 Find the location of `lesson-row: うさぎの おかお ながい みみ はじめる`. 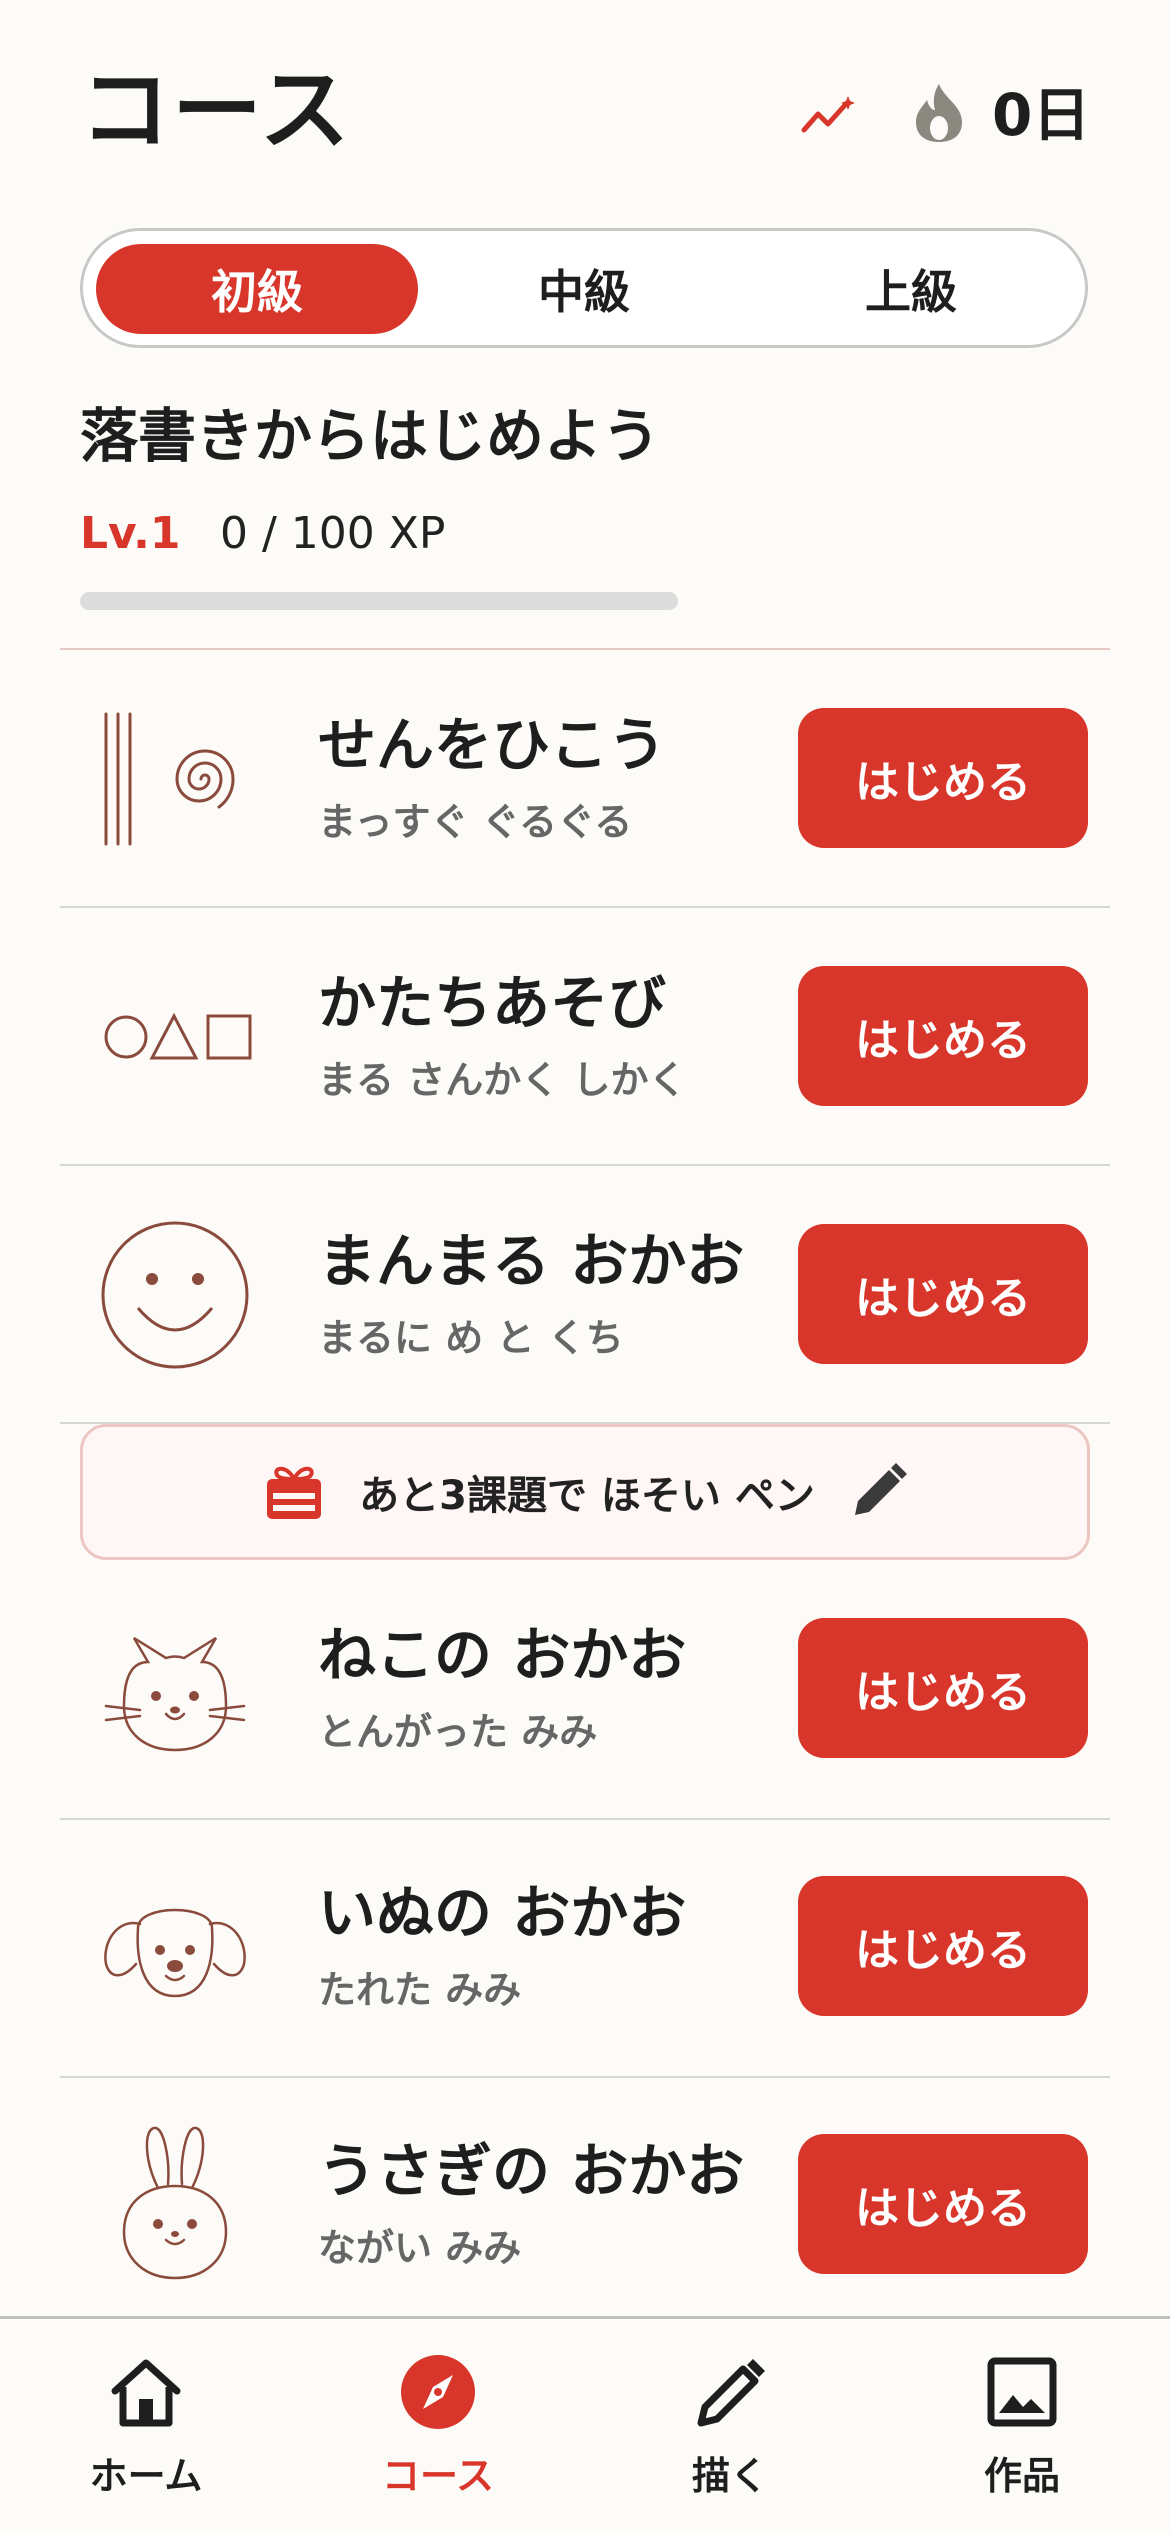

lesson-row: うさぎの おかお ながい みみ はじめる is located at coordinates (585, 2205).